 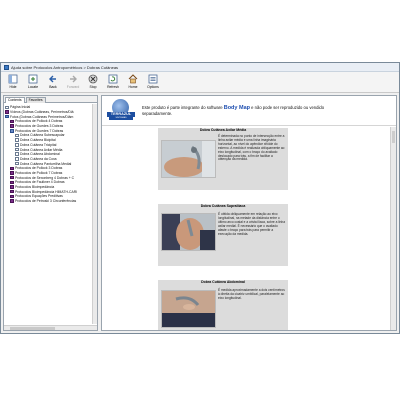 I want to click on tree-item-label: Fotos (Dobras Cutâneas Perímetros/Diâm, so click(x=42, y=116).